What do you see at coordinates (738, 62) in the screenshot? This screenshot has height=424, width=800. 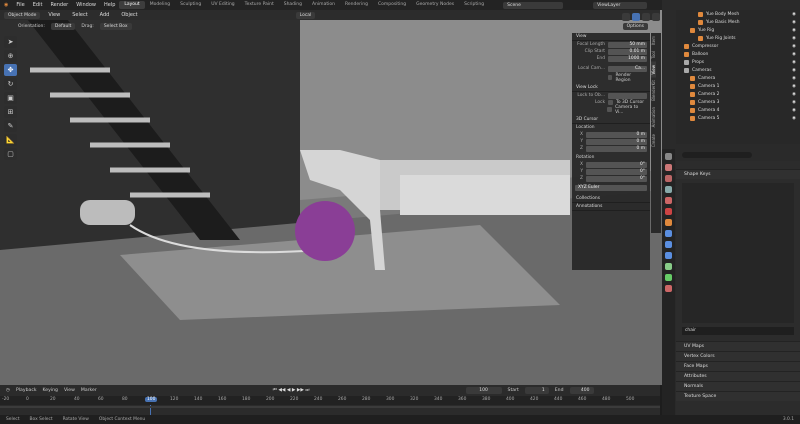 I see `outliner-row: Props ◉` at bounding box center [738, 62].